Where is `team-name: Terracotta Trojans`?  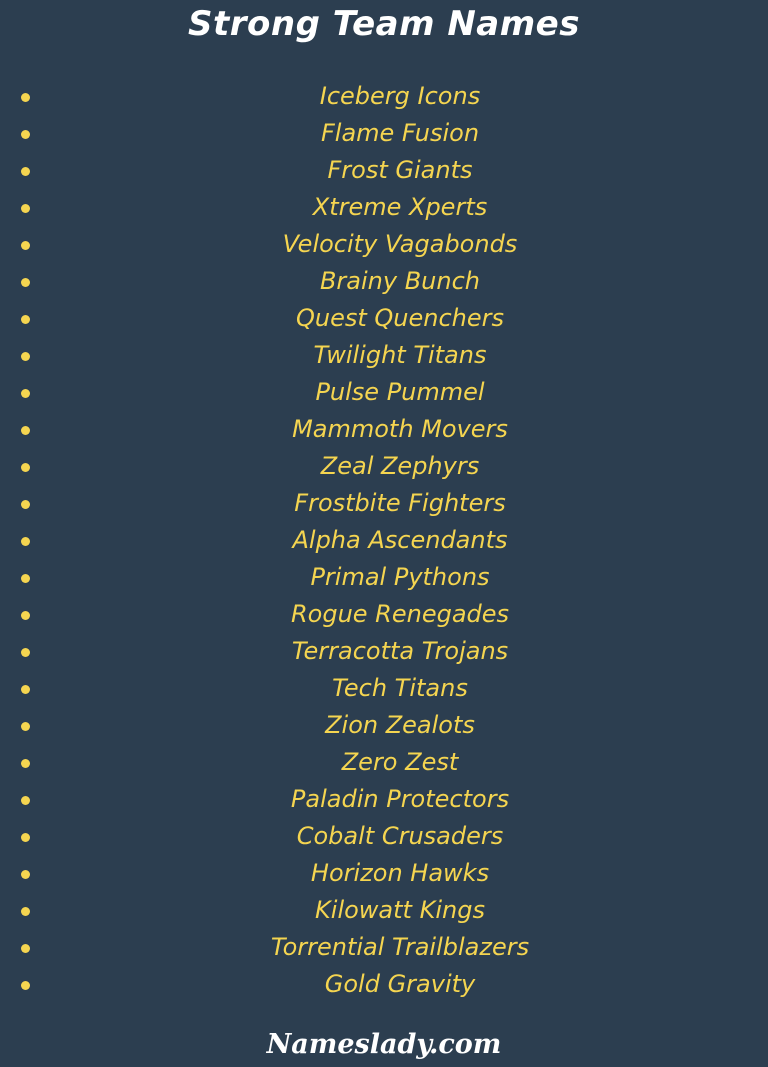 team-name: Terracotta Trojans is located at coordinates (400, 651).